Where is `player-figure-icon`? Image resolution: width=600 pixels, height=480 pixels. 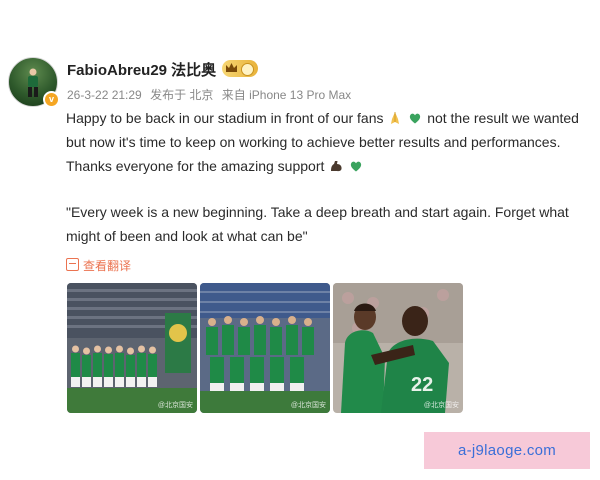 player-figure-icon is located at coordinates (33, 82).